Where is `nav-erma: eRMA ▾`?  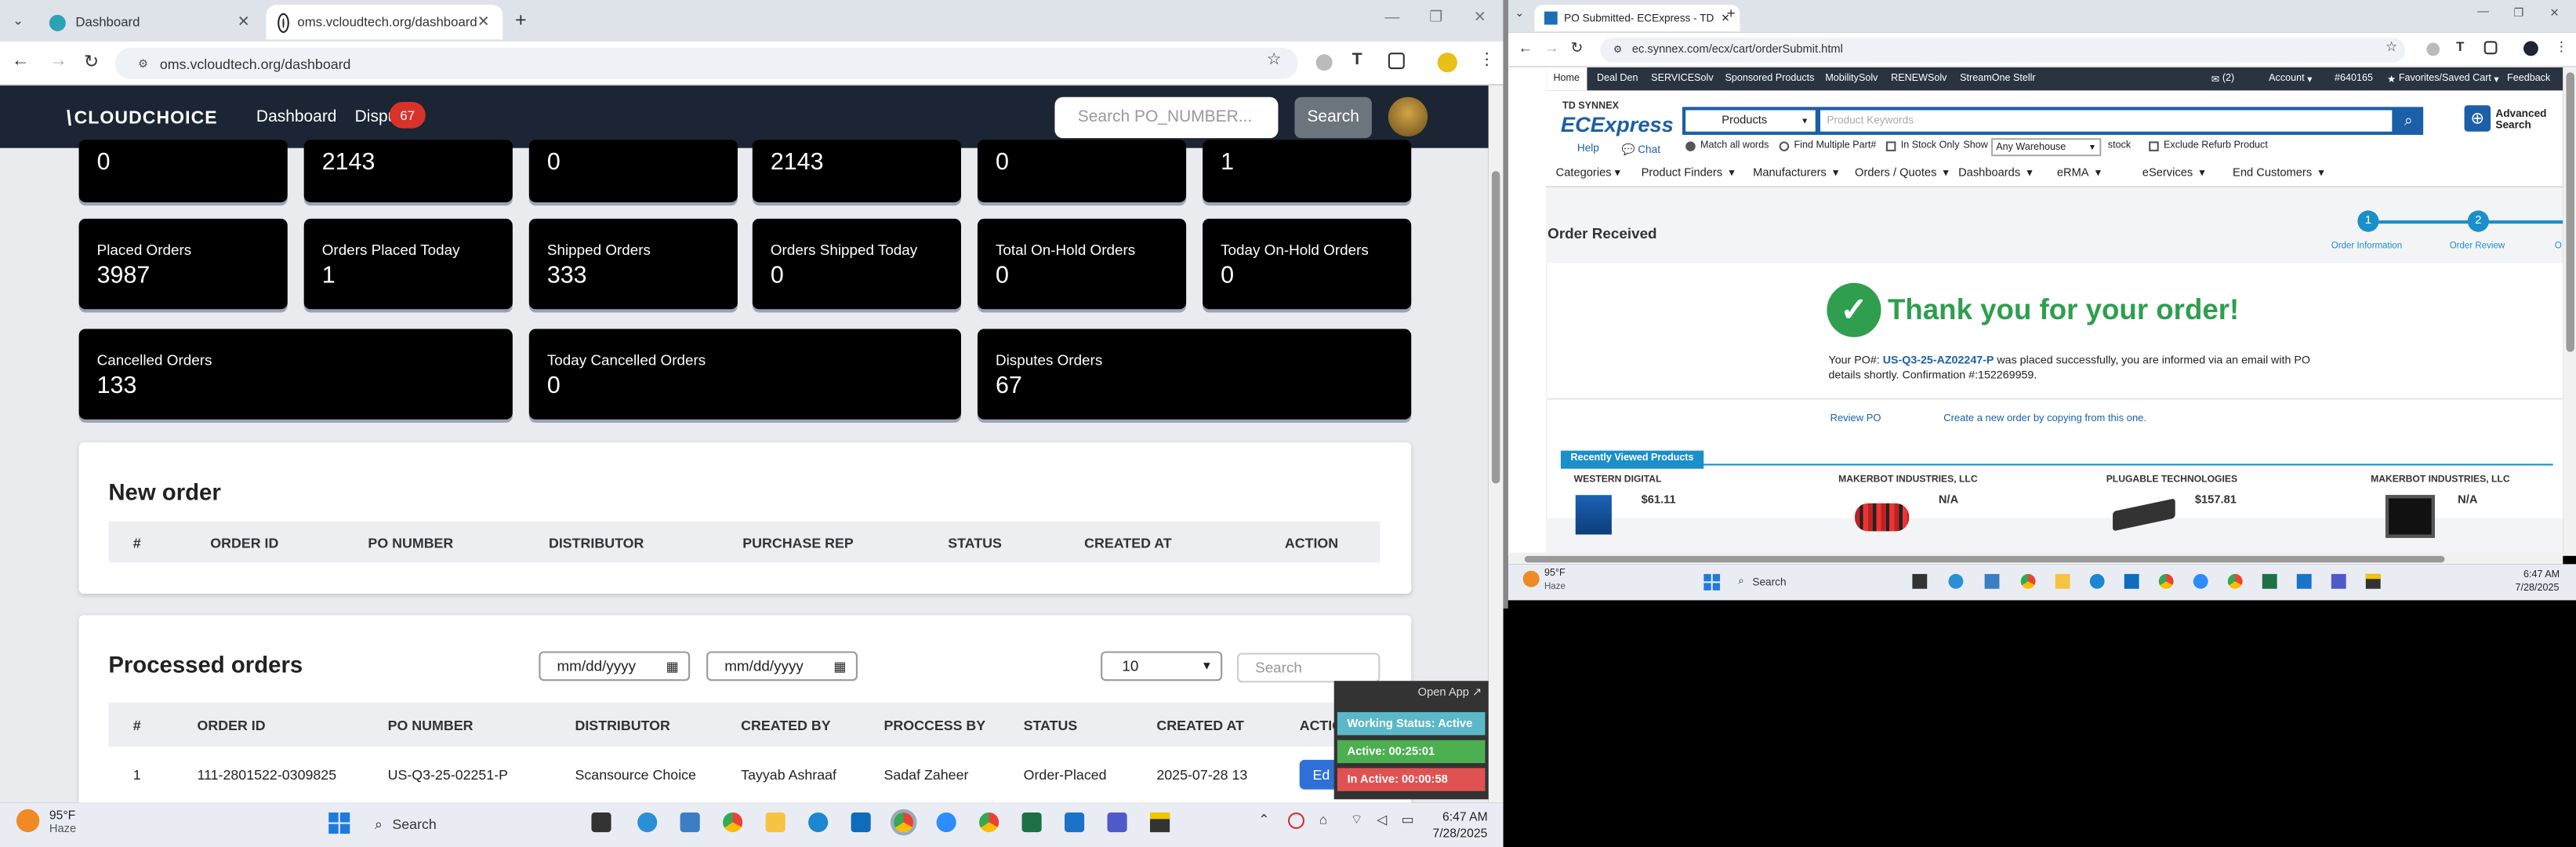 nav-erma: eRMA ▾ is located at coordinates (2079, 173).